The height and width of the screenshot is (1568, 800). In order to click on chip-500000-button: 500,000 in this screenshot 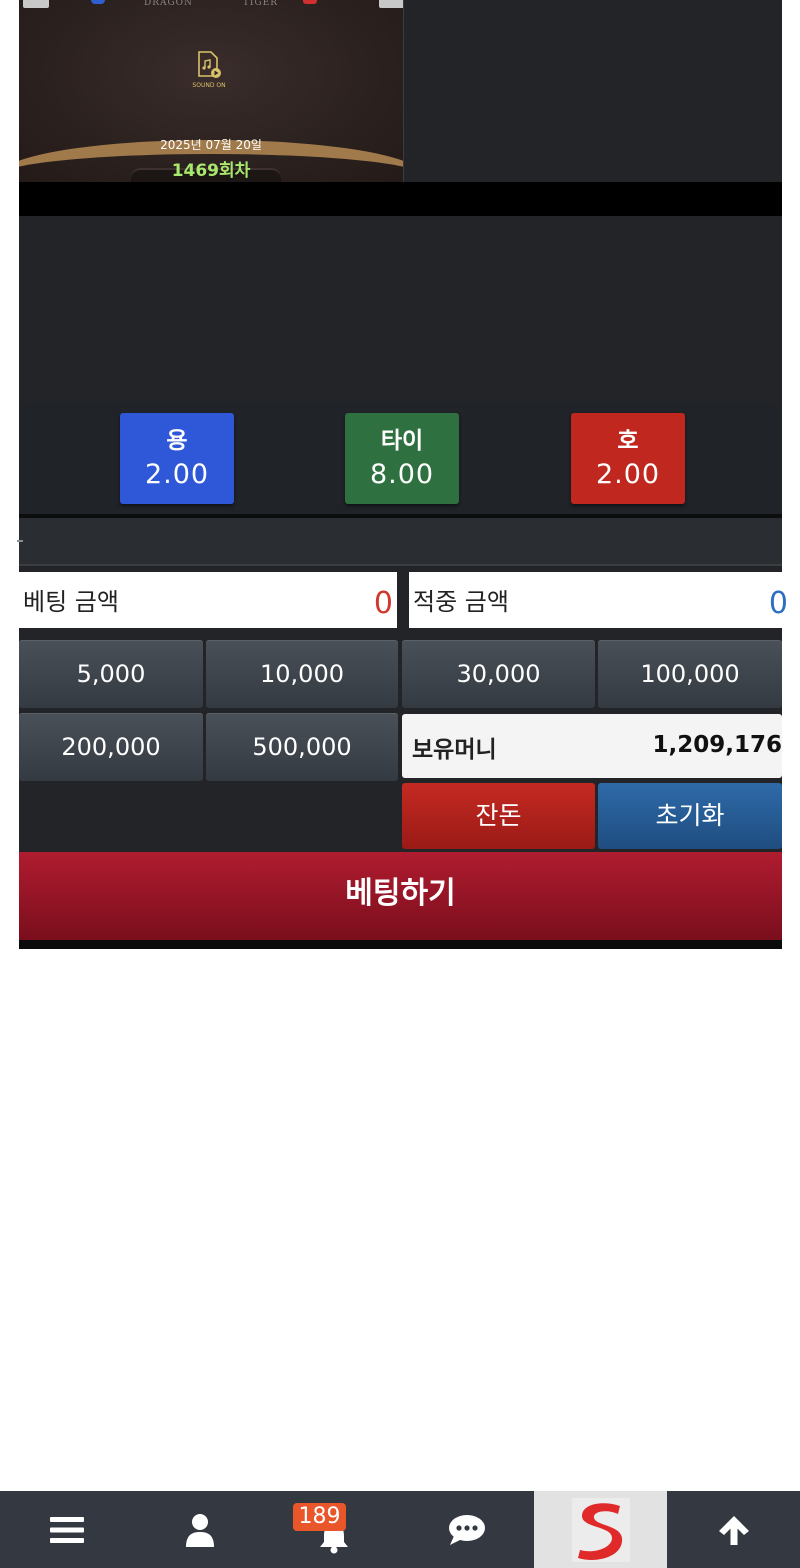, I will do `click(302, 747)`.